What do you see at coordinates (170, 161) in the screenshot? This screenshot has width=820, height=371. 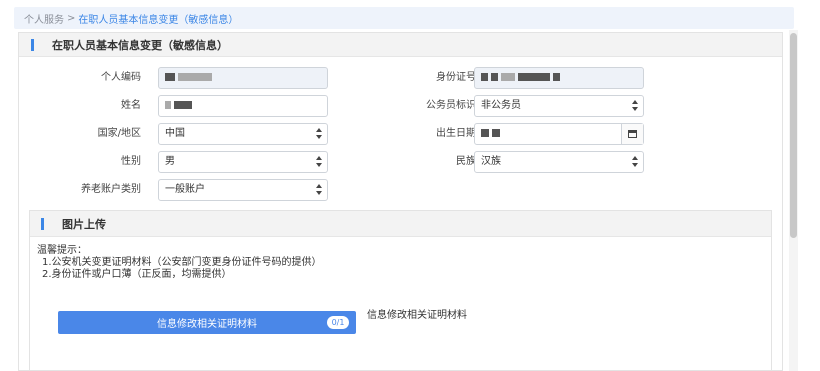 I see `gender-value: 男` at bounding box center [170, 161].